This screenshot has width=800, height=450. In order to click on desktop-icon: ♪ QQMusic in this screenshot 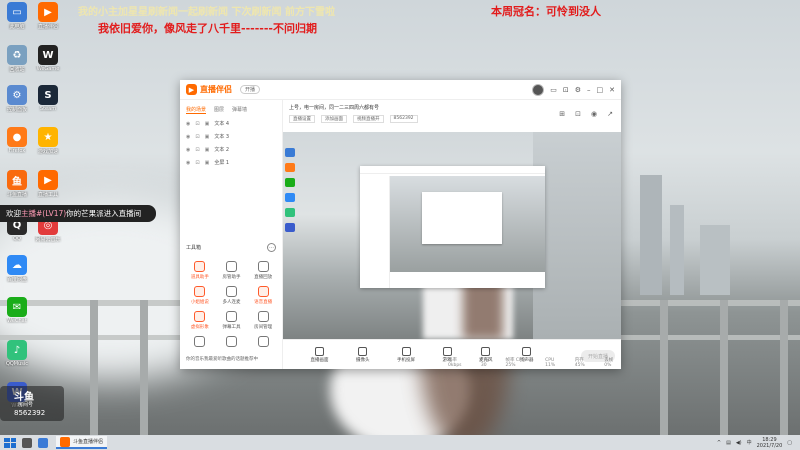, I will do `click(17, 353)`.